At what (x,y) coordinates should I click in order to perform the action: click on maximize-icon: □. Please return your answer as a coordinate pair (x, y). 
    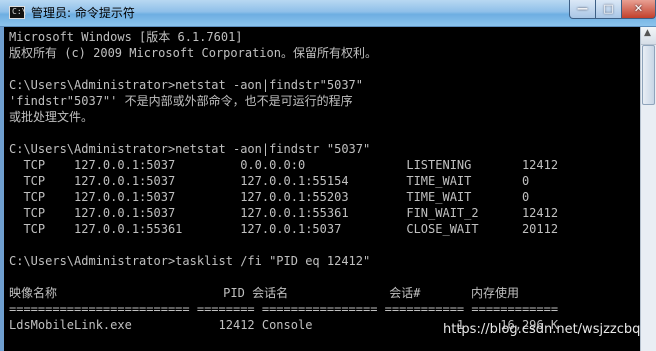
    Looking at the image, I should click on (608, 8).